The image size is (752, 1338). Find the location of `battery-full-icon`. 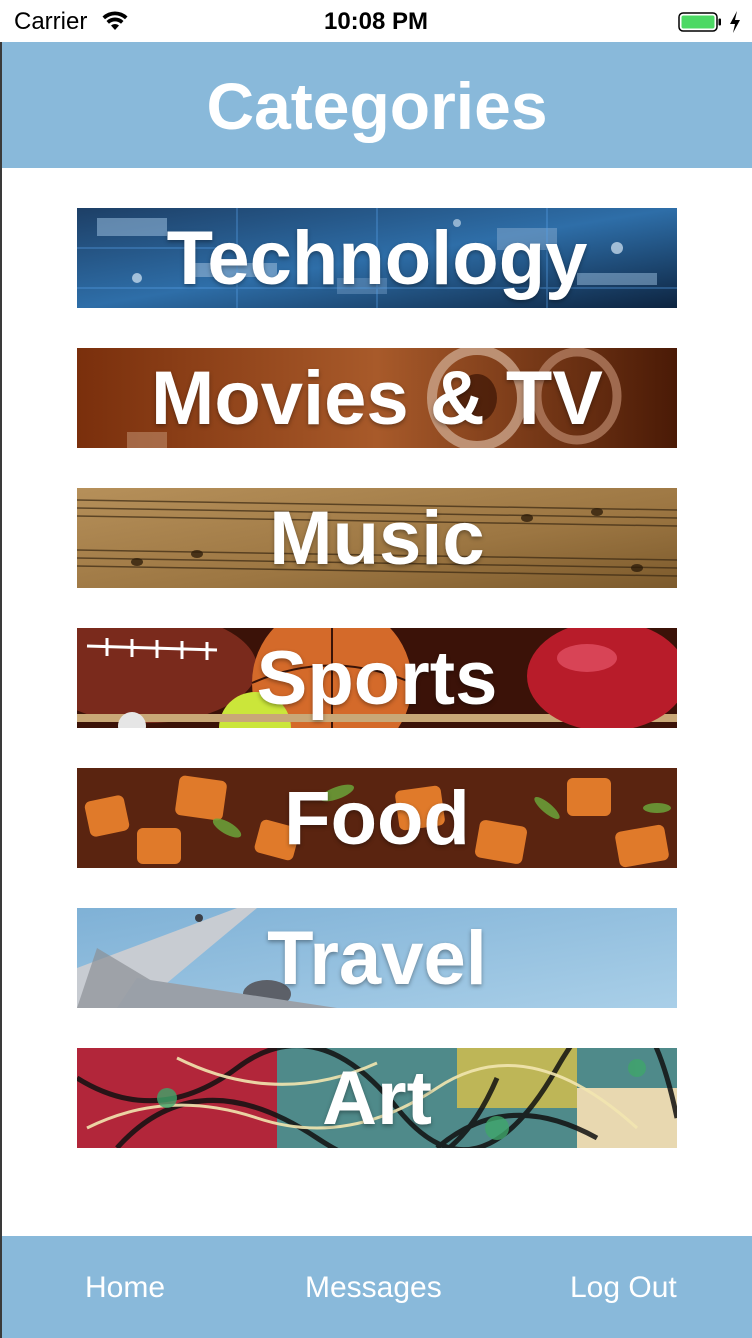

battery-full-icon is located at coordinates (699, 22).